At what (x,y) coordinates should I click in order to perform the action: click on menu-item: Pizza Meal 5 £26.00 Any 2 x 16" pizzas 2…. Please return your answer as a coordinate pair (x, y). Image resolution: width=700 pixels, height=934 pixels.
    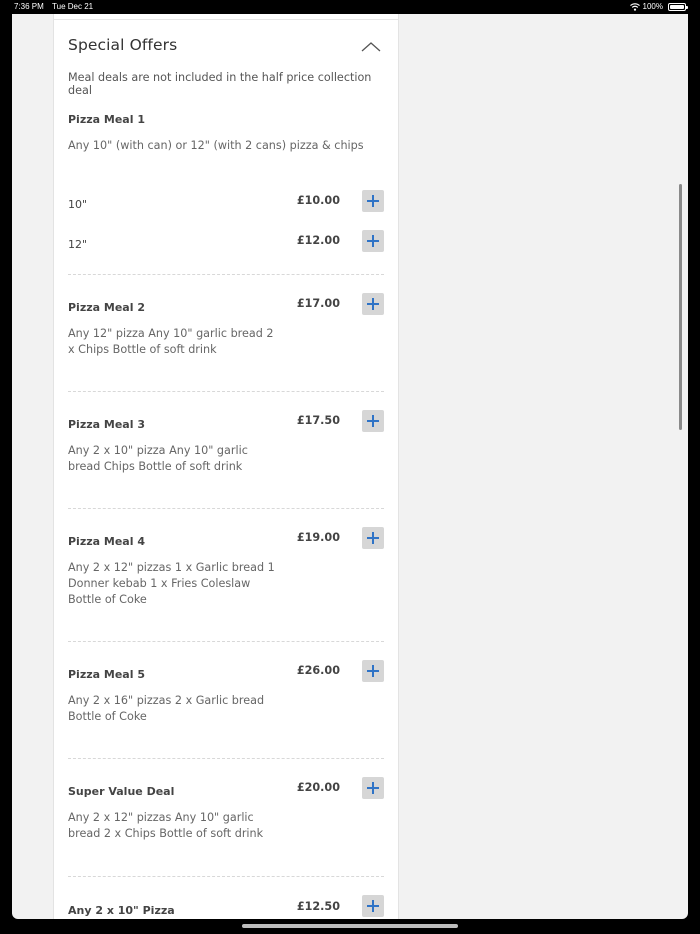
    Looking at the image, I should click on (226, 705).